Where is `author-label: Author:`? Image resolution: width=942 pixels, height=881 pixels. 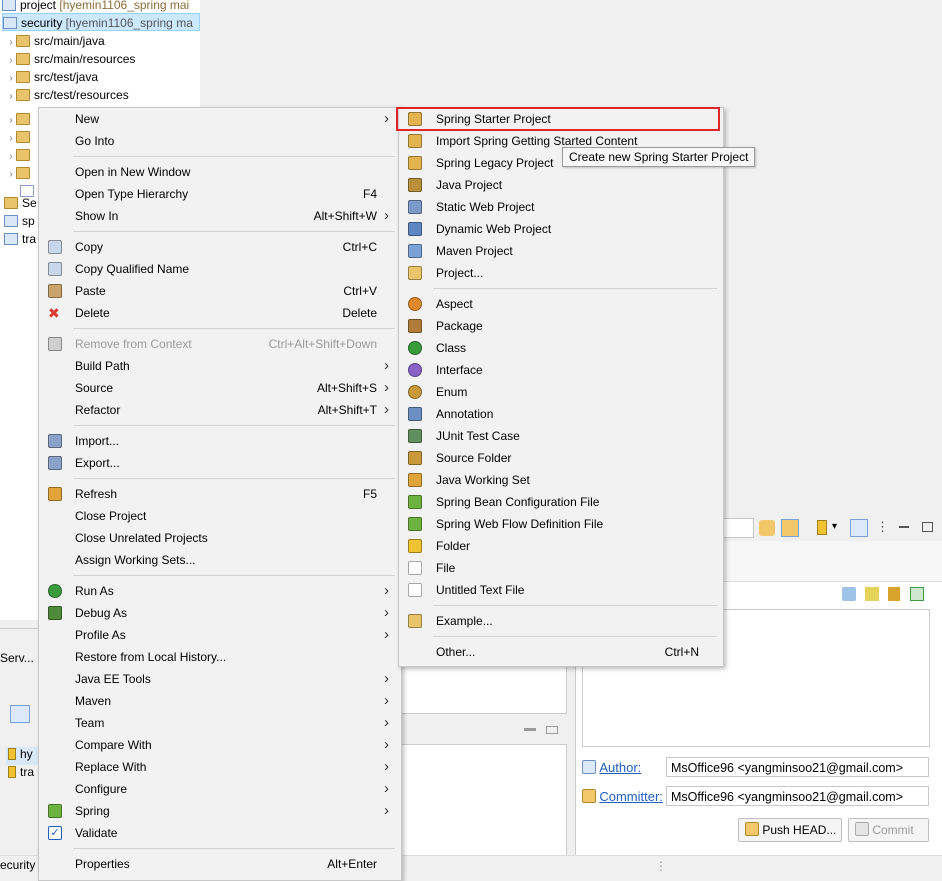 author-label: Author: is located at coordinates (611, 767).